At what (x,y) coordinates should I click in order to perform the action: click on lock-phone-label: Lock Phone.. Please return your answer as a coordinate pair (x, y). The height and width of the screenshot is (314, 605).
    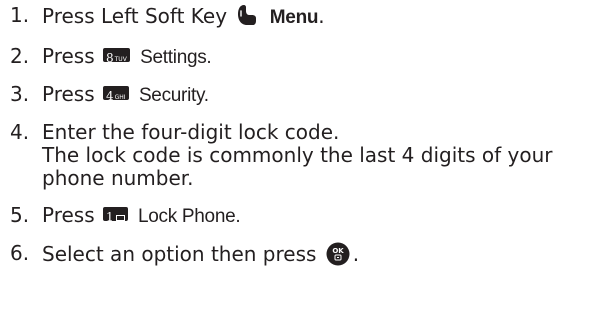
    Looking at the image, I should click on (189, 216).